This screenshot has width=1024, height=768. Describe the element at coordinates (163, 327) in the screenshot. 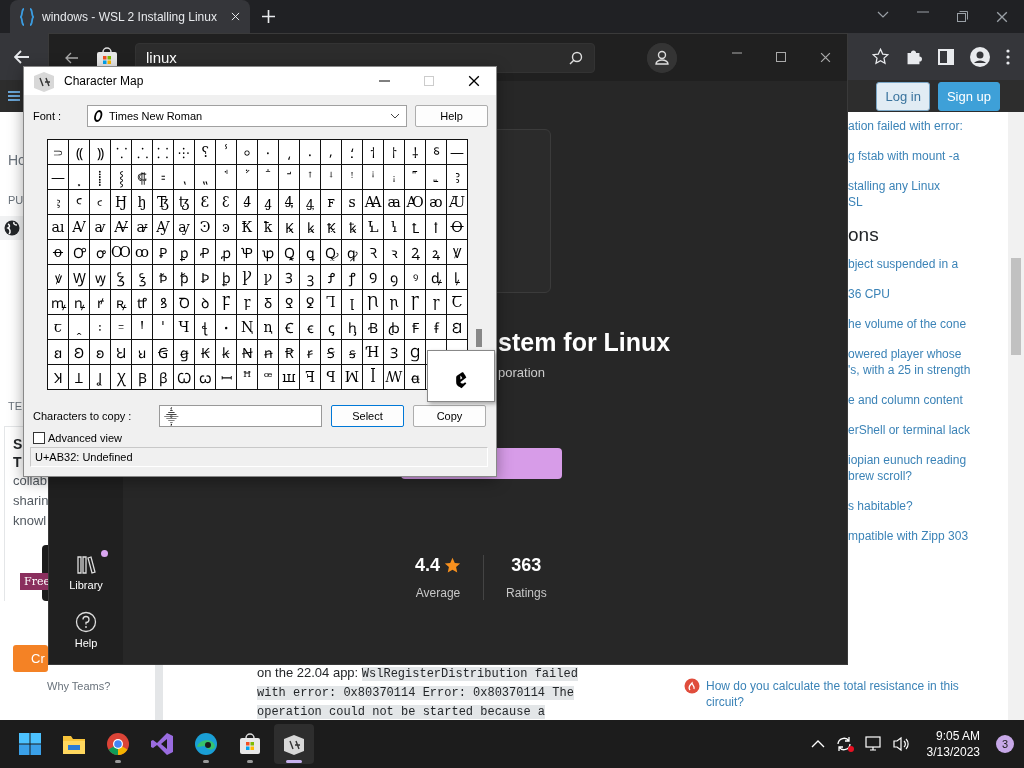

I see `character-cell: ꞌ` at that location.